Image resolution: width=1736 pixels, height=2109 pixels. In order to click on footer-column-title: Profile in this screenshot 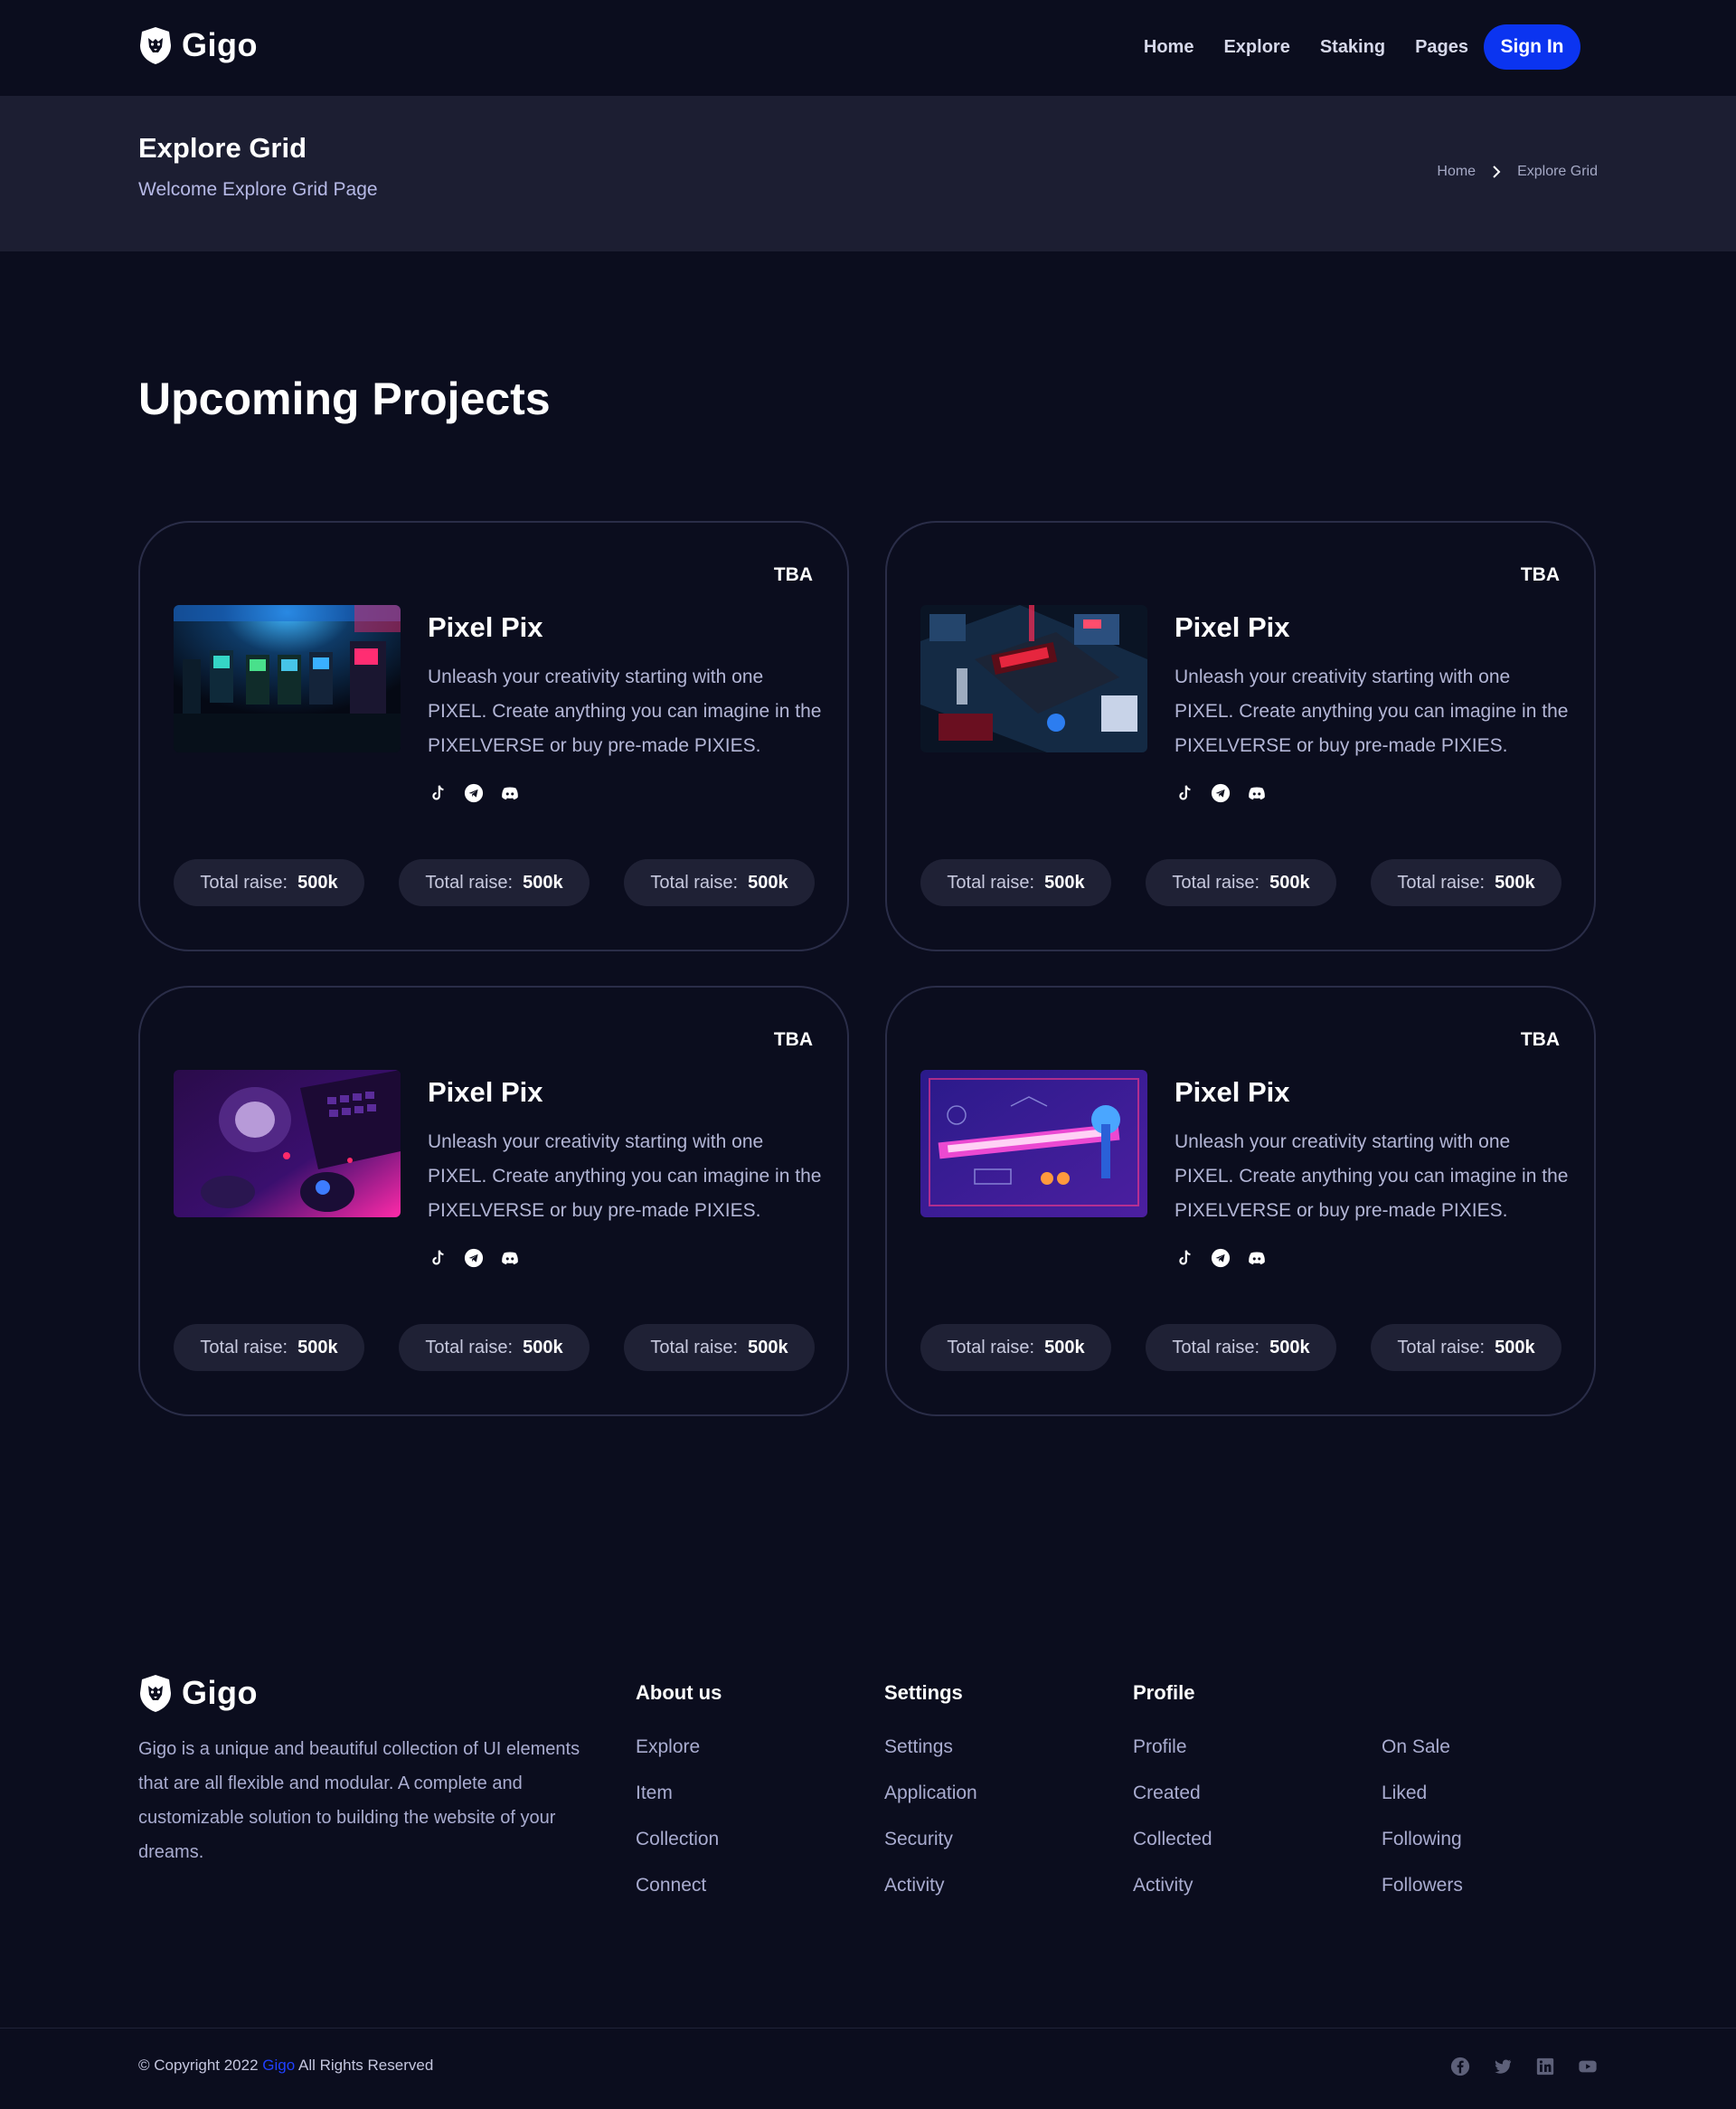, I will do `click(1164, 1693)`.